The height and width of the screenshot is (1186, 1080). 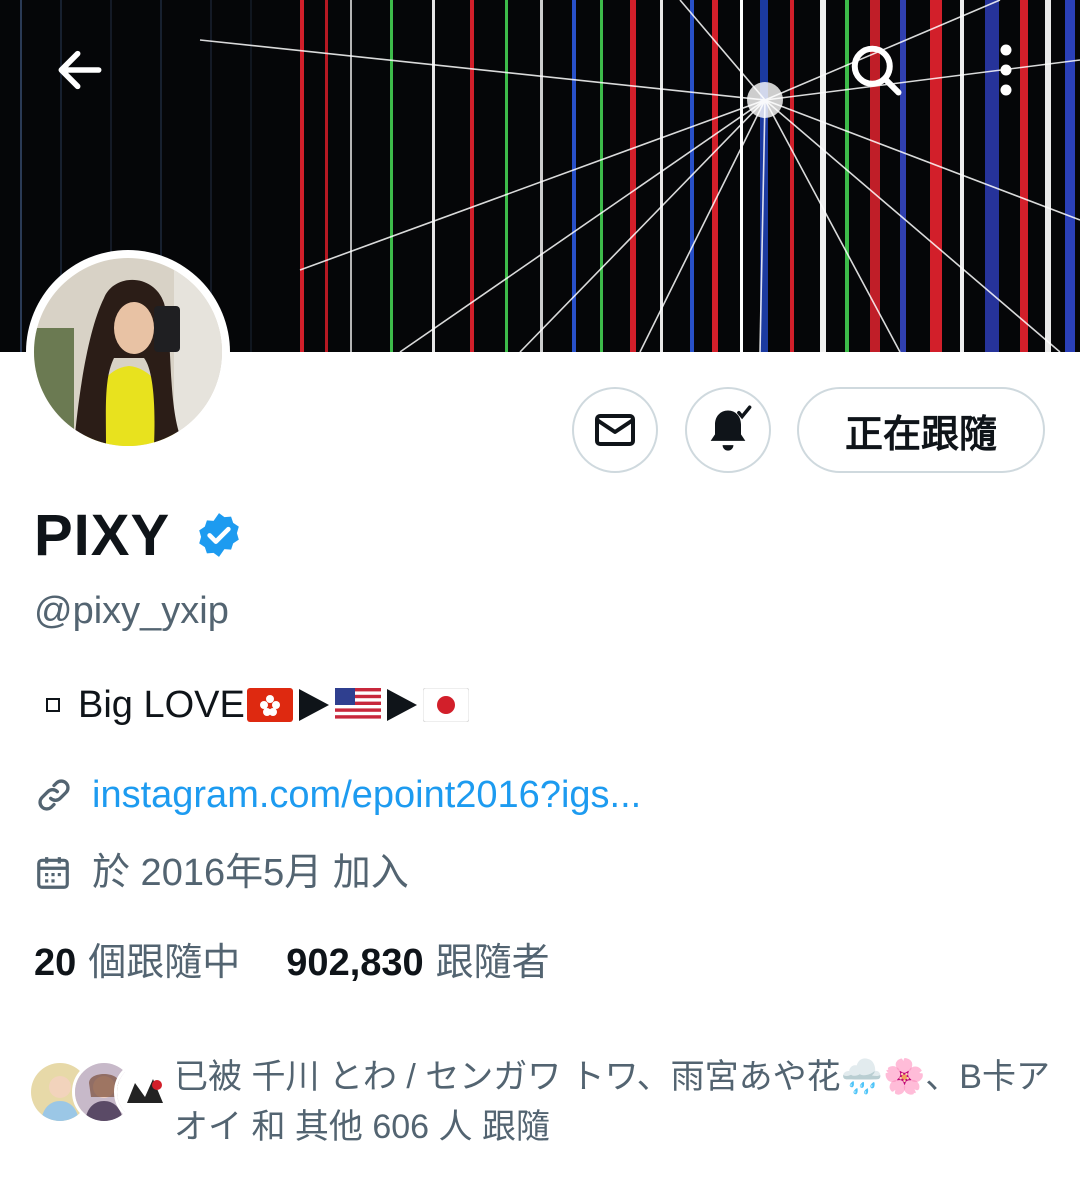 I want to click on more-options-button, so click(x=1006, y=70).